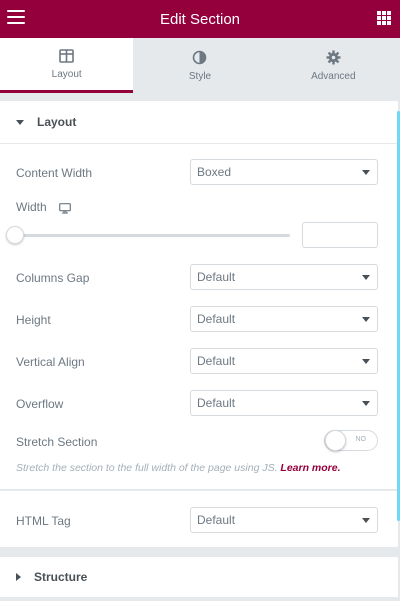  I want to click on width-slider-handle, so click(15, 235).